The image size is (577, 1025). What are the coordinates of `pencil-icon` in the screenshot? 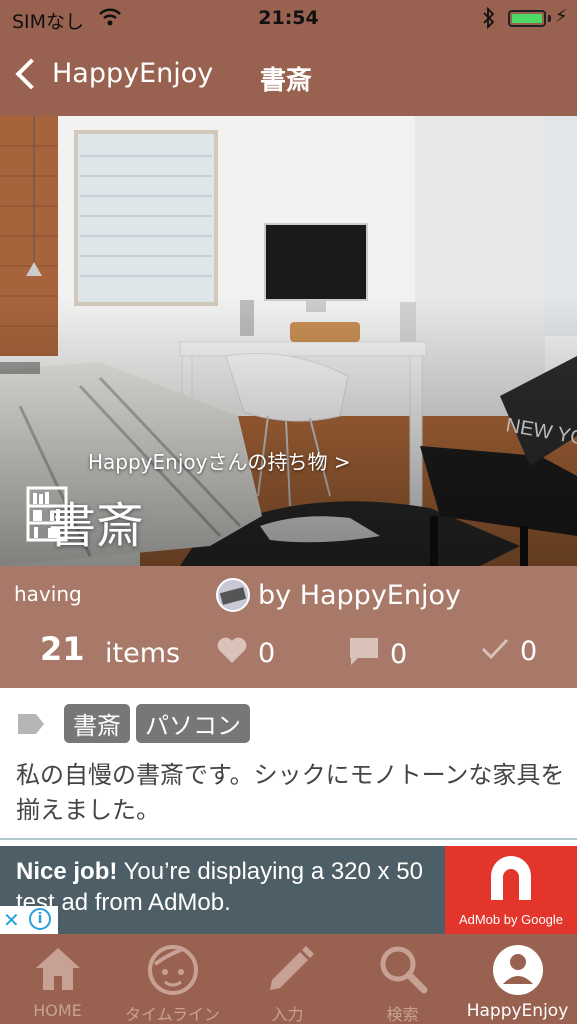 It's located at (292, 968).